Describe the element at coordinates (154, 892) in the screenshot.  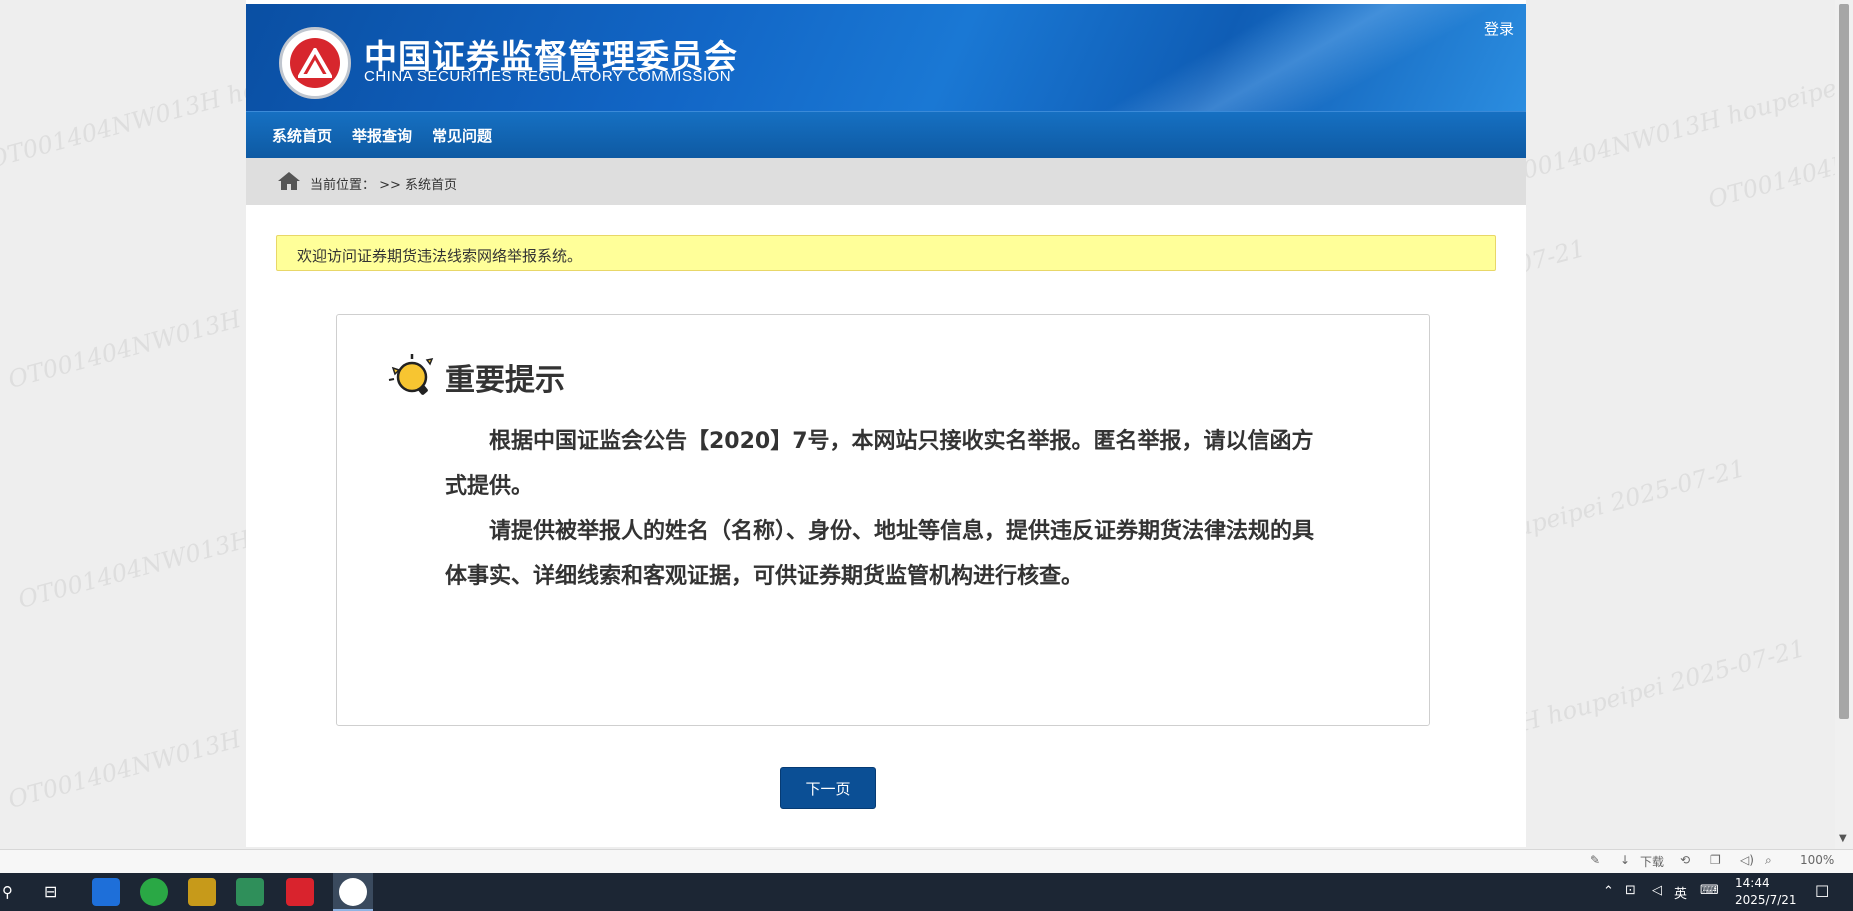
I see `chrome-icon` at that location.